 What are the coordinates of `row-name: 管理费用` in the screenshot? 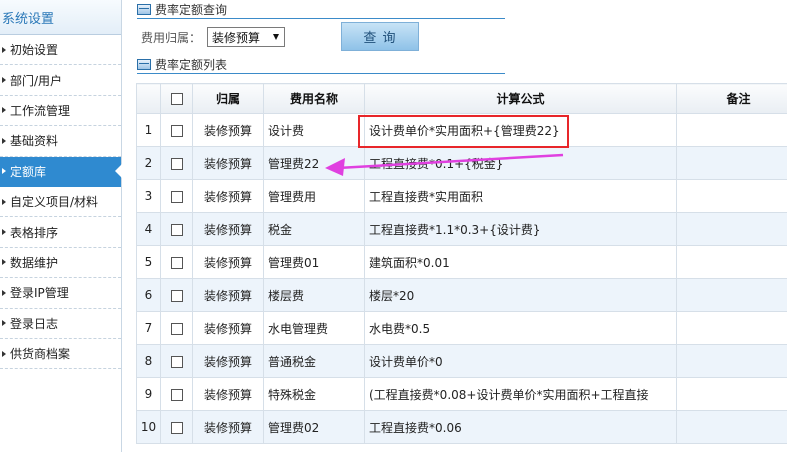 It's located at (314, 196).